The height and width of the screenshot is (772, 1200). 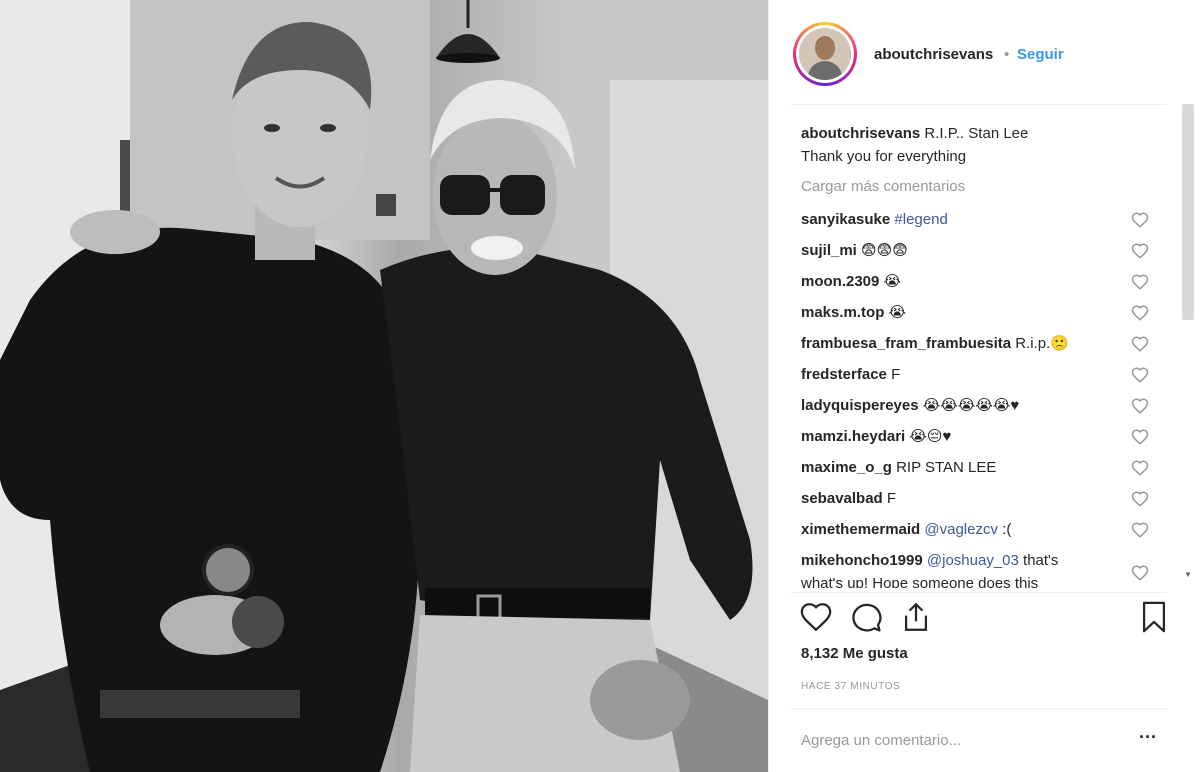 What do you see at coordinates (853, 436) in the screenshot?
I see `comment-username: mamzi.heydari` at bounding box center [853, 436].